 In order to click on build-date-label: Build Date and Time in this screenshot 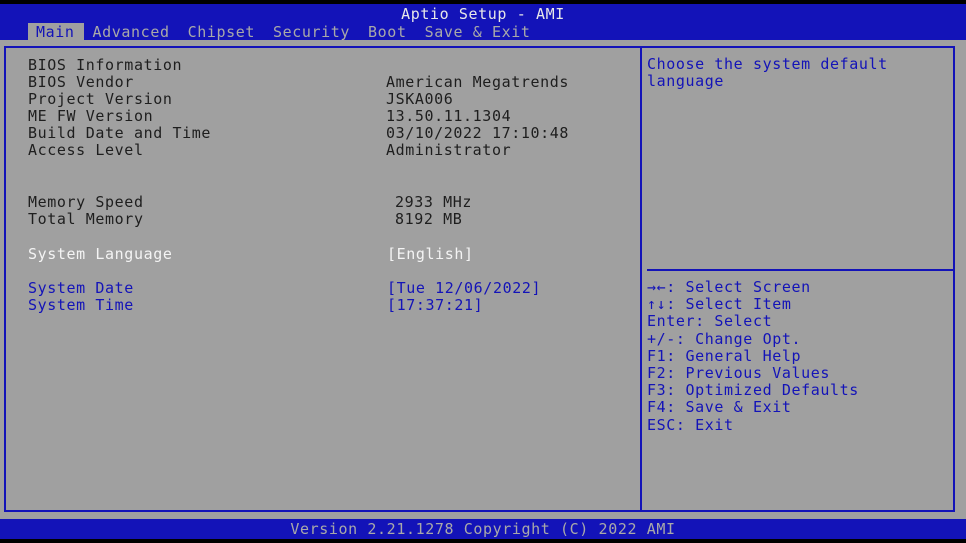, I will do `click(119, 133)`.